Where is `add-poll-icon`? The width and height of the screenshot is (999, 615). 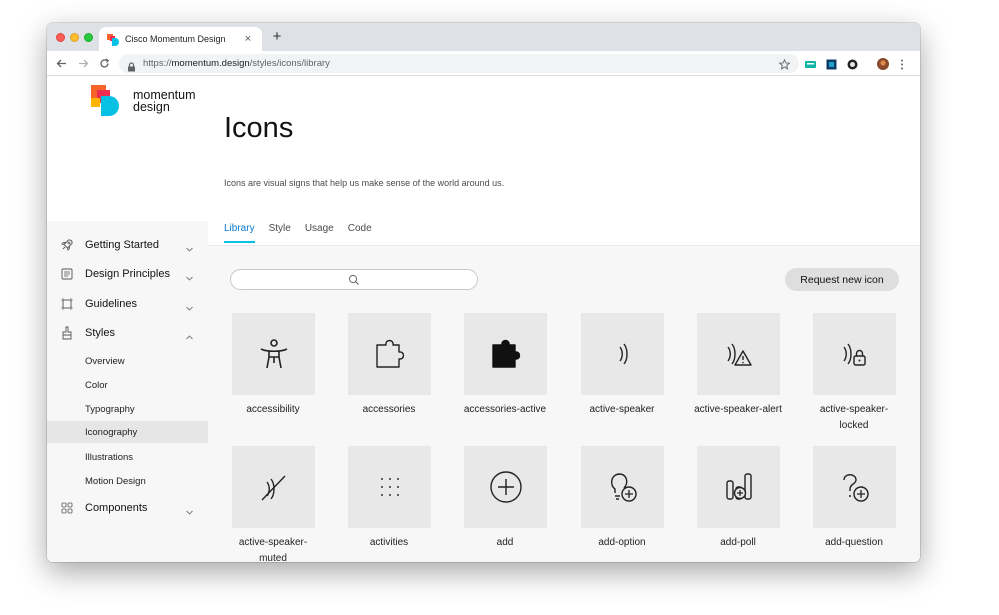 add-poll-icon is located at coordinates (738, 486).